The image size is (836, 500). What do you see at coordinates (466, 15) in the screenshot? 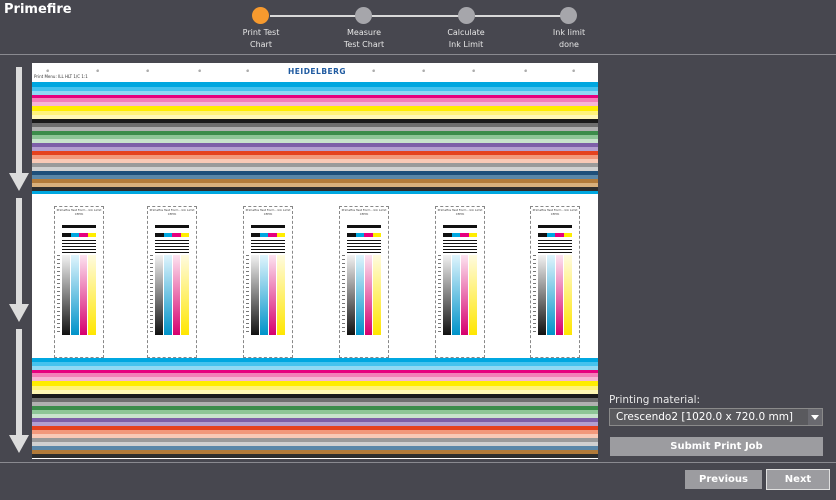
I see `step-3-indicator` at bounding box center [466, 15].